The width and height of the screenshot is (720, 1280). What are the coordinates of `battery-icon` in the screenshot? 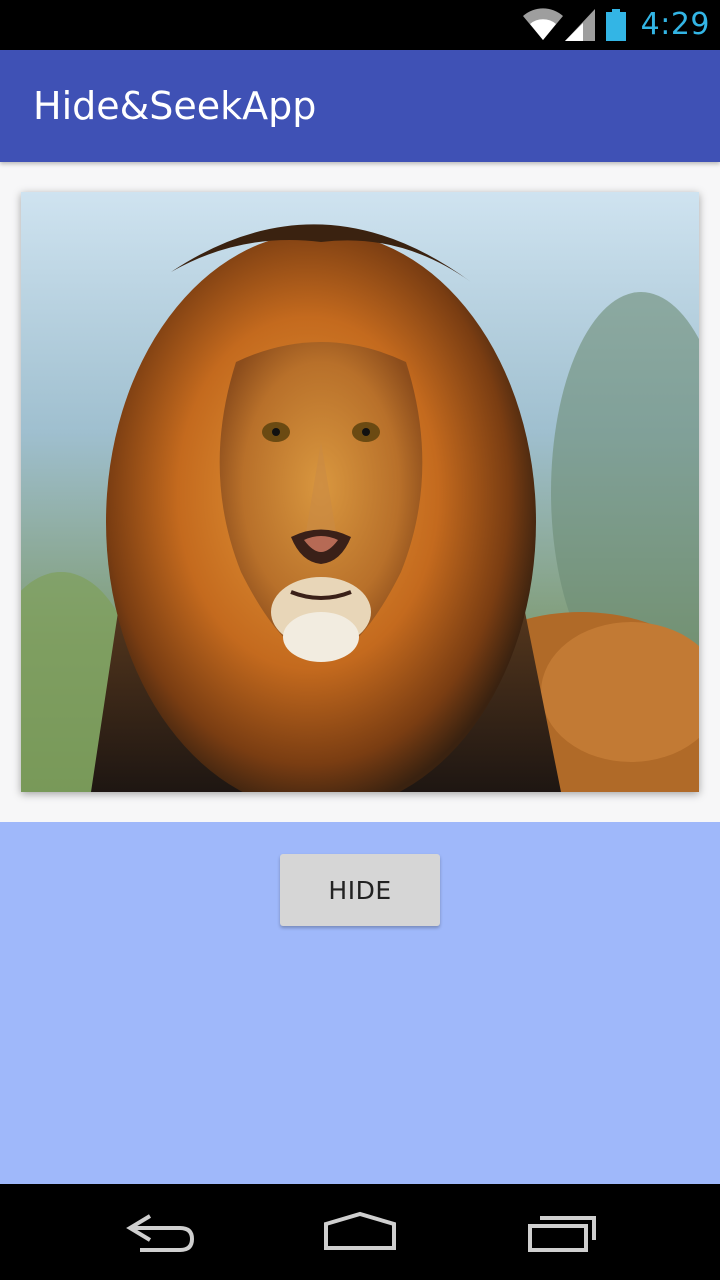 It's located at (615, 25).